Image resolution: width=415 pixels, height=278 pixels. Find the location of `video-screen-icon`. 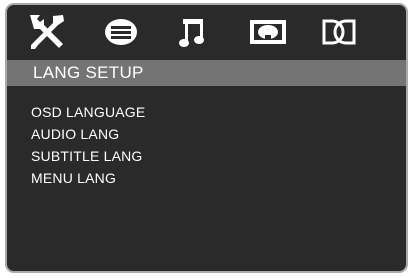

video-screen-icon is located at coordinates (268, 32).